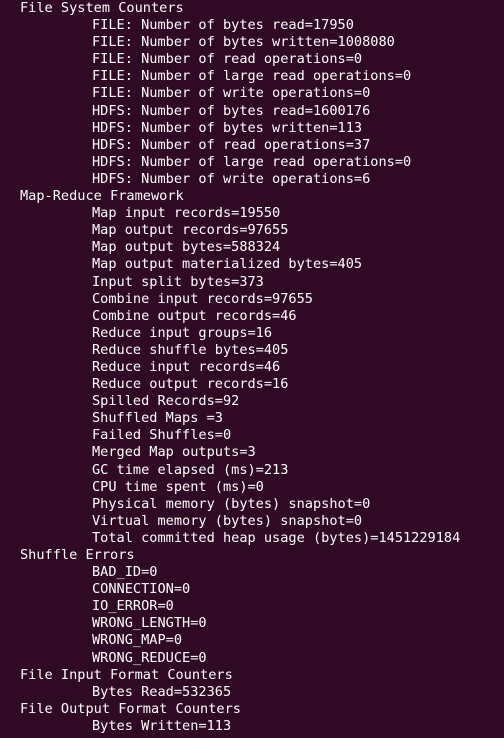 The image size is (504, 738). I want to click on counter-line: Map input records=19550, so click(186, 213).